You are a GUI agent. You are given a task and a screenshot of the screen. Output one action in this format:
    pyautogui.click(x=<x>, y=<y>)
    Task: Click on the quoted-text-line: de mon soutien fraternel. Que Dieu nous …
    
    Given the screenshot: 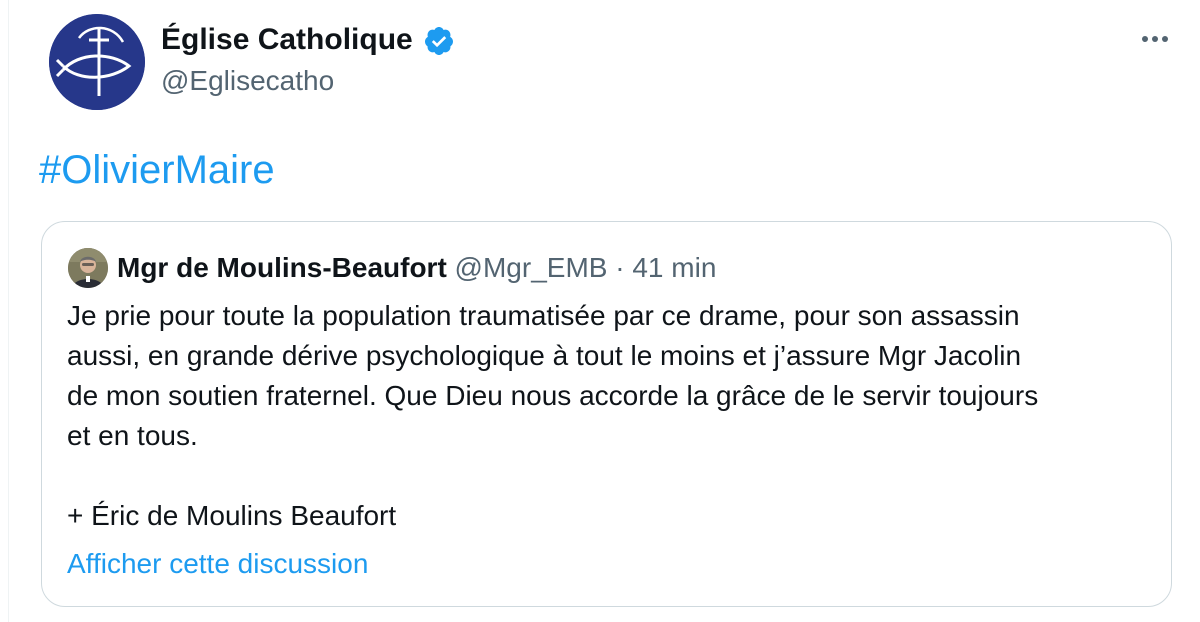 What is the action you would take?
    pyautogui.click(x=553, y=395)
    